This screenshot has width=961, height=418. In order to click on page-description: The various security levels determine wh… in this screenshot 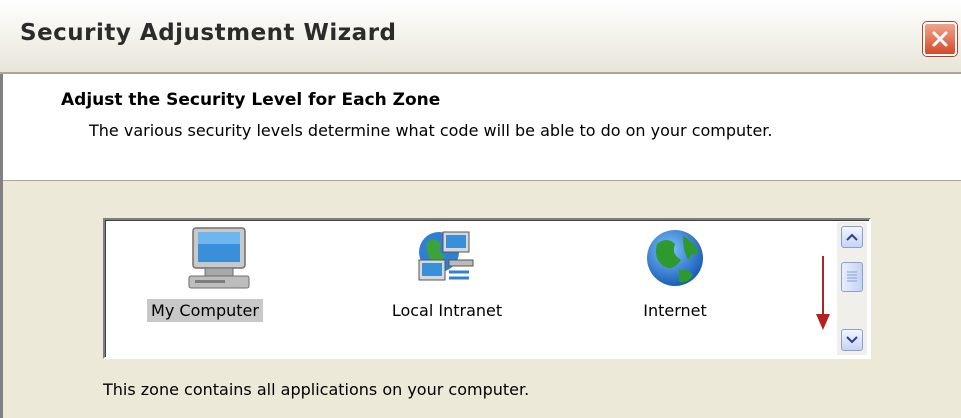, I will do `click(431, 130)`.